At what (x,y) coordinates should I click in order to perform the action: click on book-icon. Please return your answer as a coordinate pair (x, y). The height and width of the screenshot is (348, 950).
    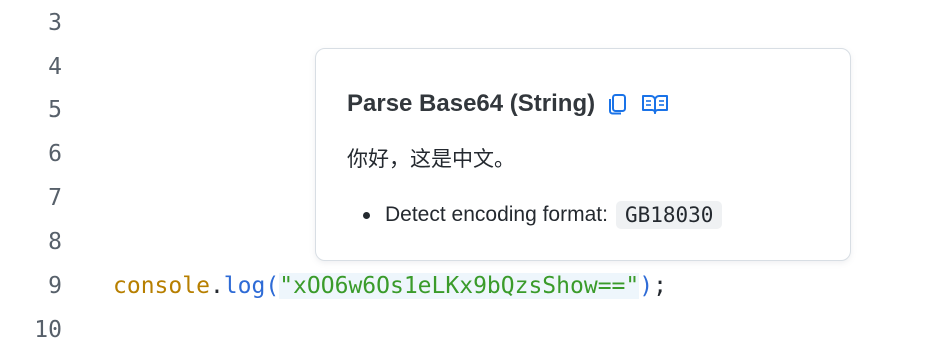
    Looking at the image, I should click on (655, 104).